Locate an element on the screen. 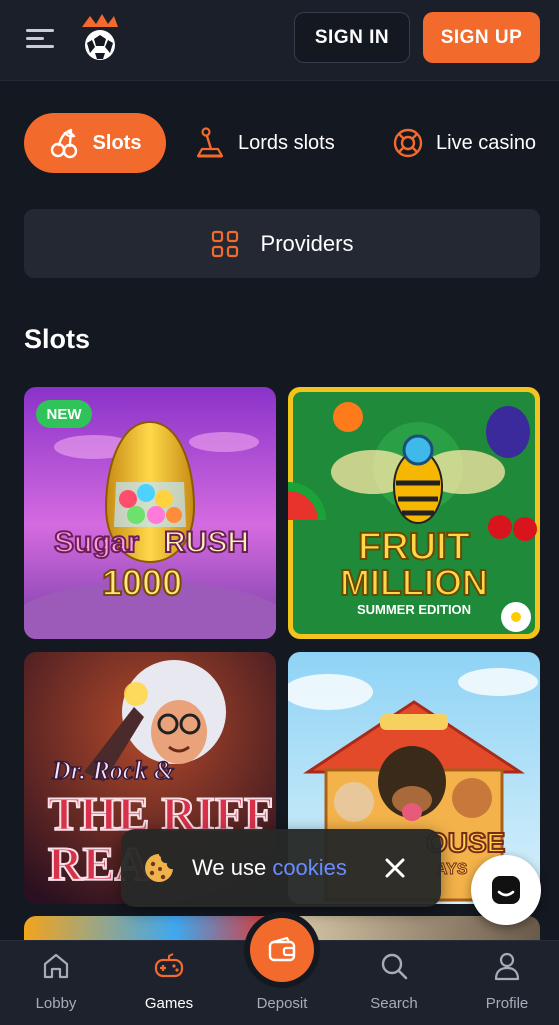 The width and height of the screenshot is (559, 1025). game-card-fruit-million: FRUIT MILLION SUMMER EDITION is located at coordinates (414, 513).